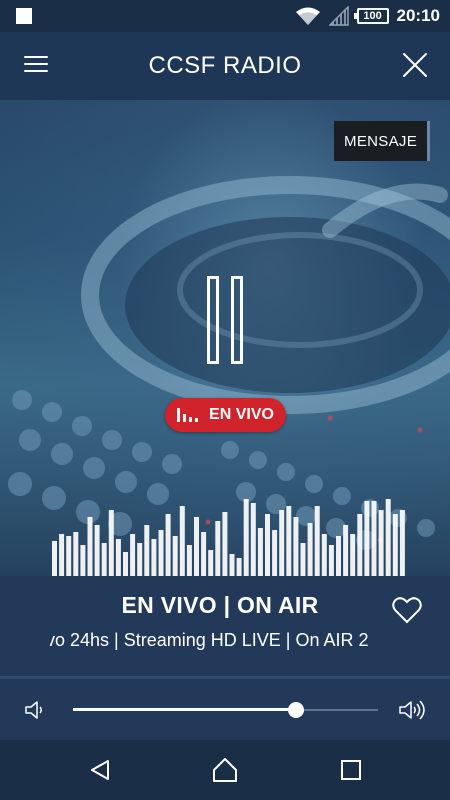 The width and height of the screenshot is (450, 800). I want to click on system-nav-bar, so click(225, 770).